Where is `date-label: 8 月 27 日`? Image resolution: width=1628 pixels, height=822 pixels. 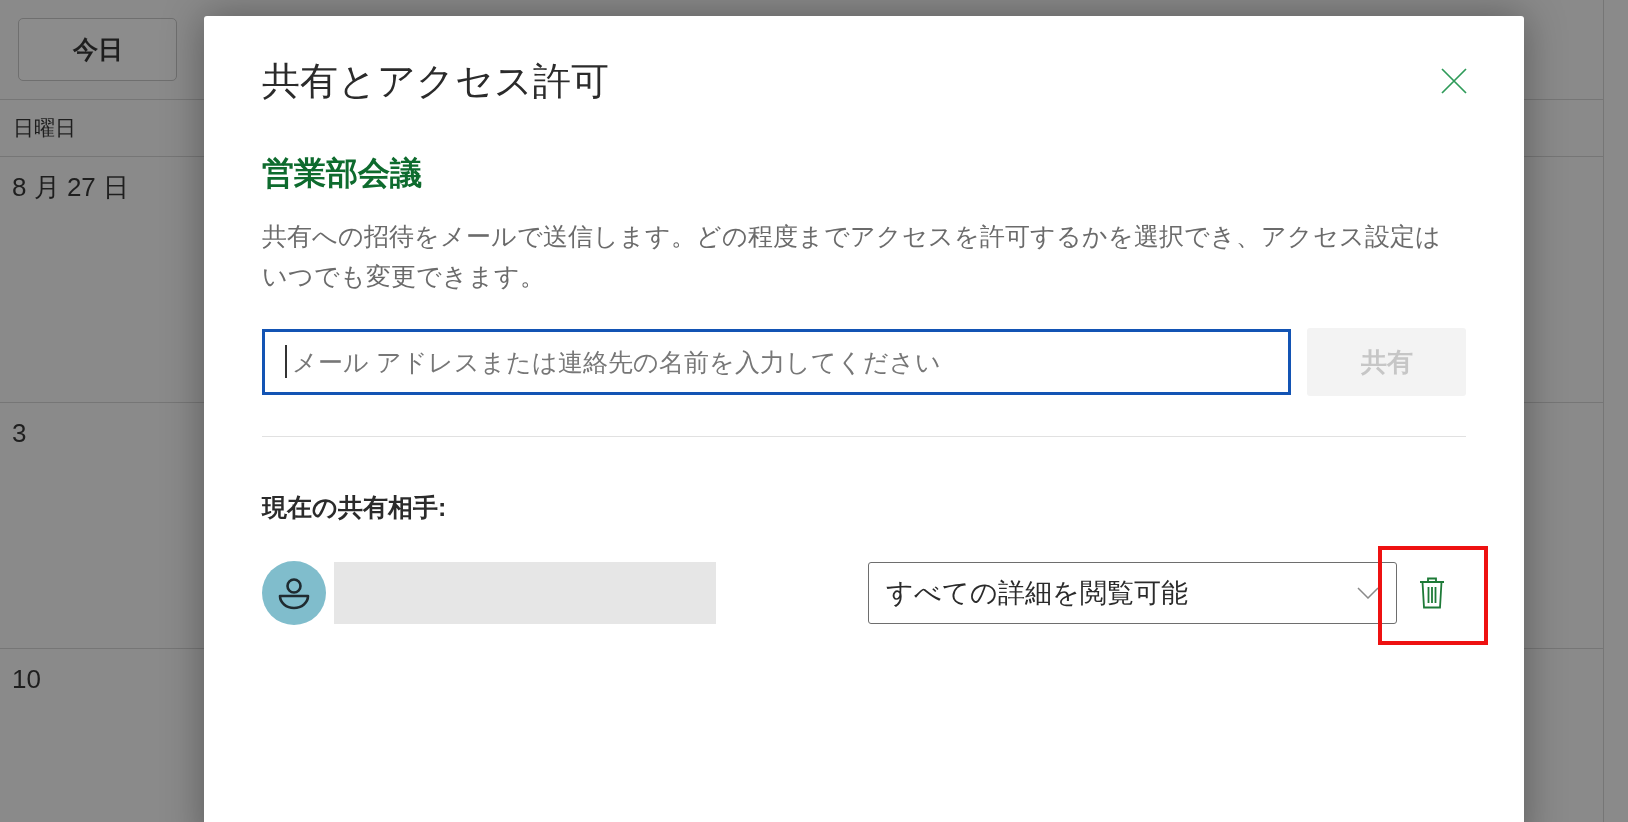 date-label: 8 月 27 日 is located at coordinates (71, 187).